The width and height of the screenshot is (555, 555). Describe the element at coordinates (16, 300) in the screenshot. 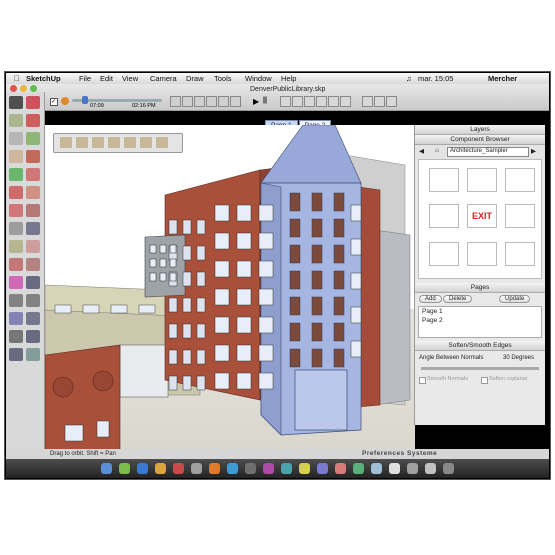

I see `zoom-icon` at that location.